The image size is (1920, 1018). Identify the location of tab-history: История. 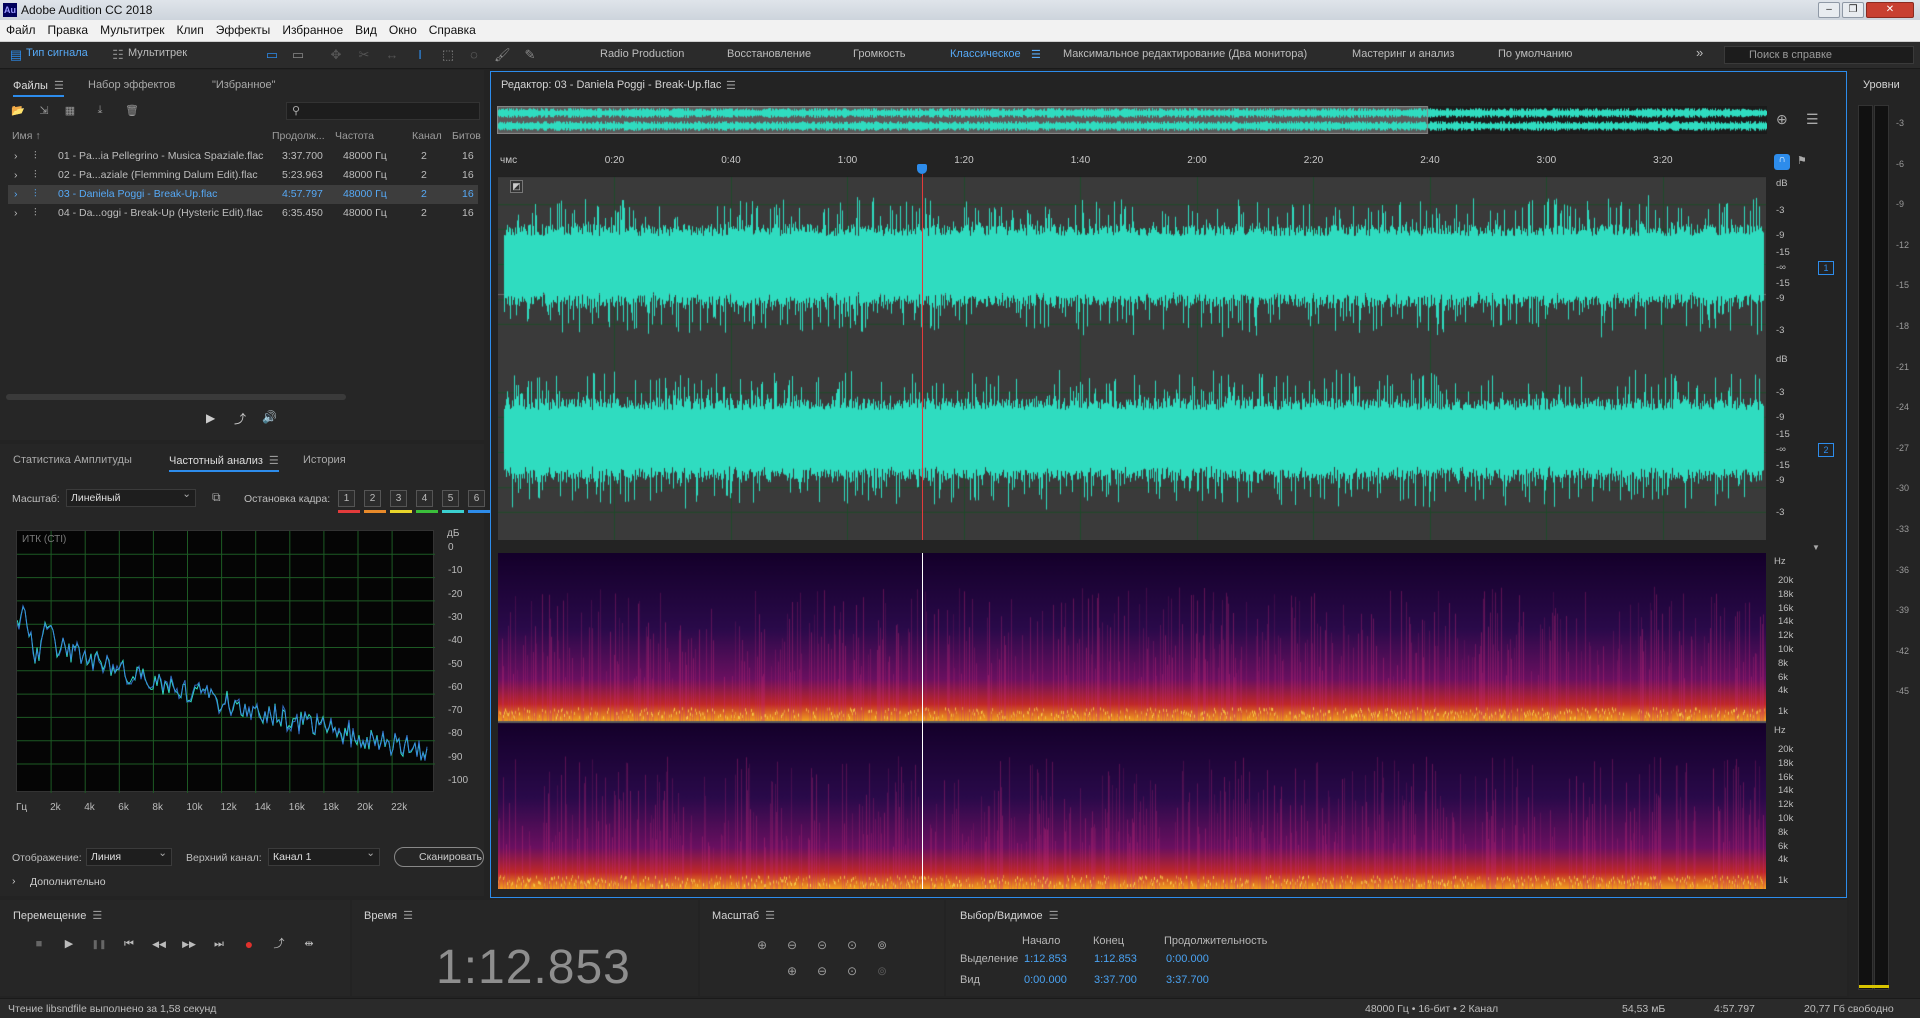
(324, 460).